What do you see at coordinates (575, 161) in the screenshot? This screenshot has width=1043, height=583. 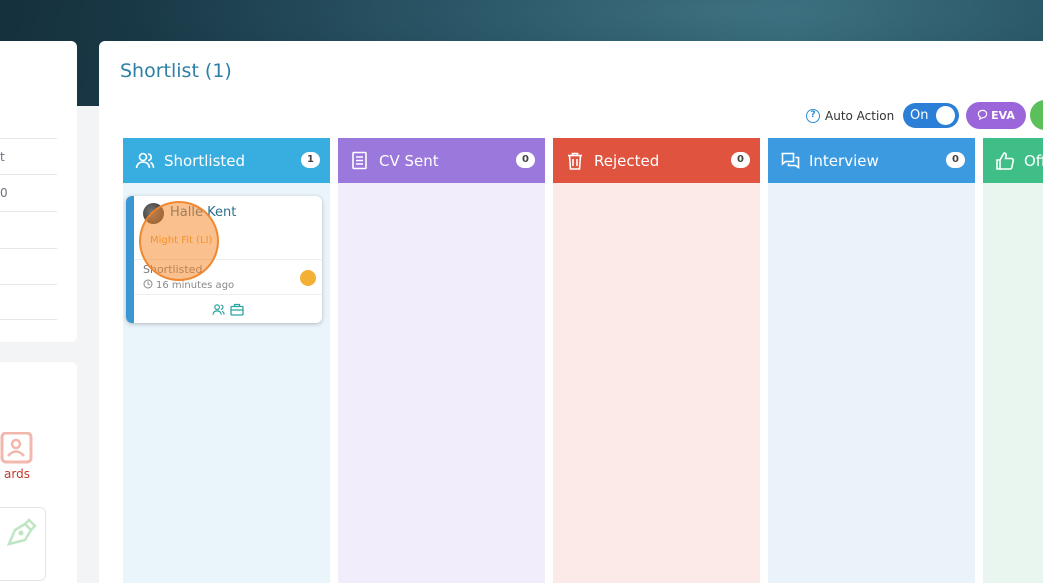 I see `trash-icon` at bounding box center [575, 161].